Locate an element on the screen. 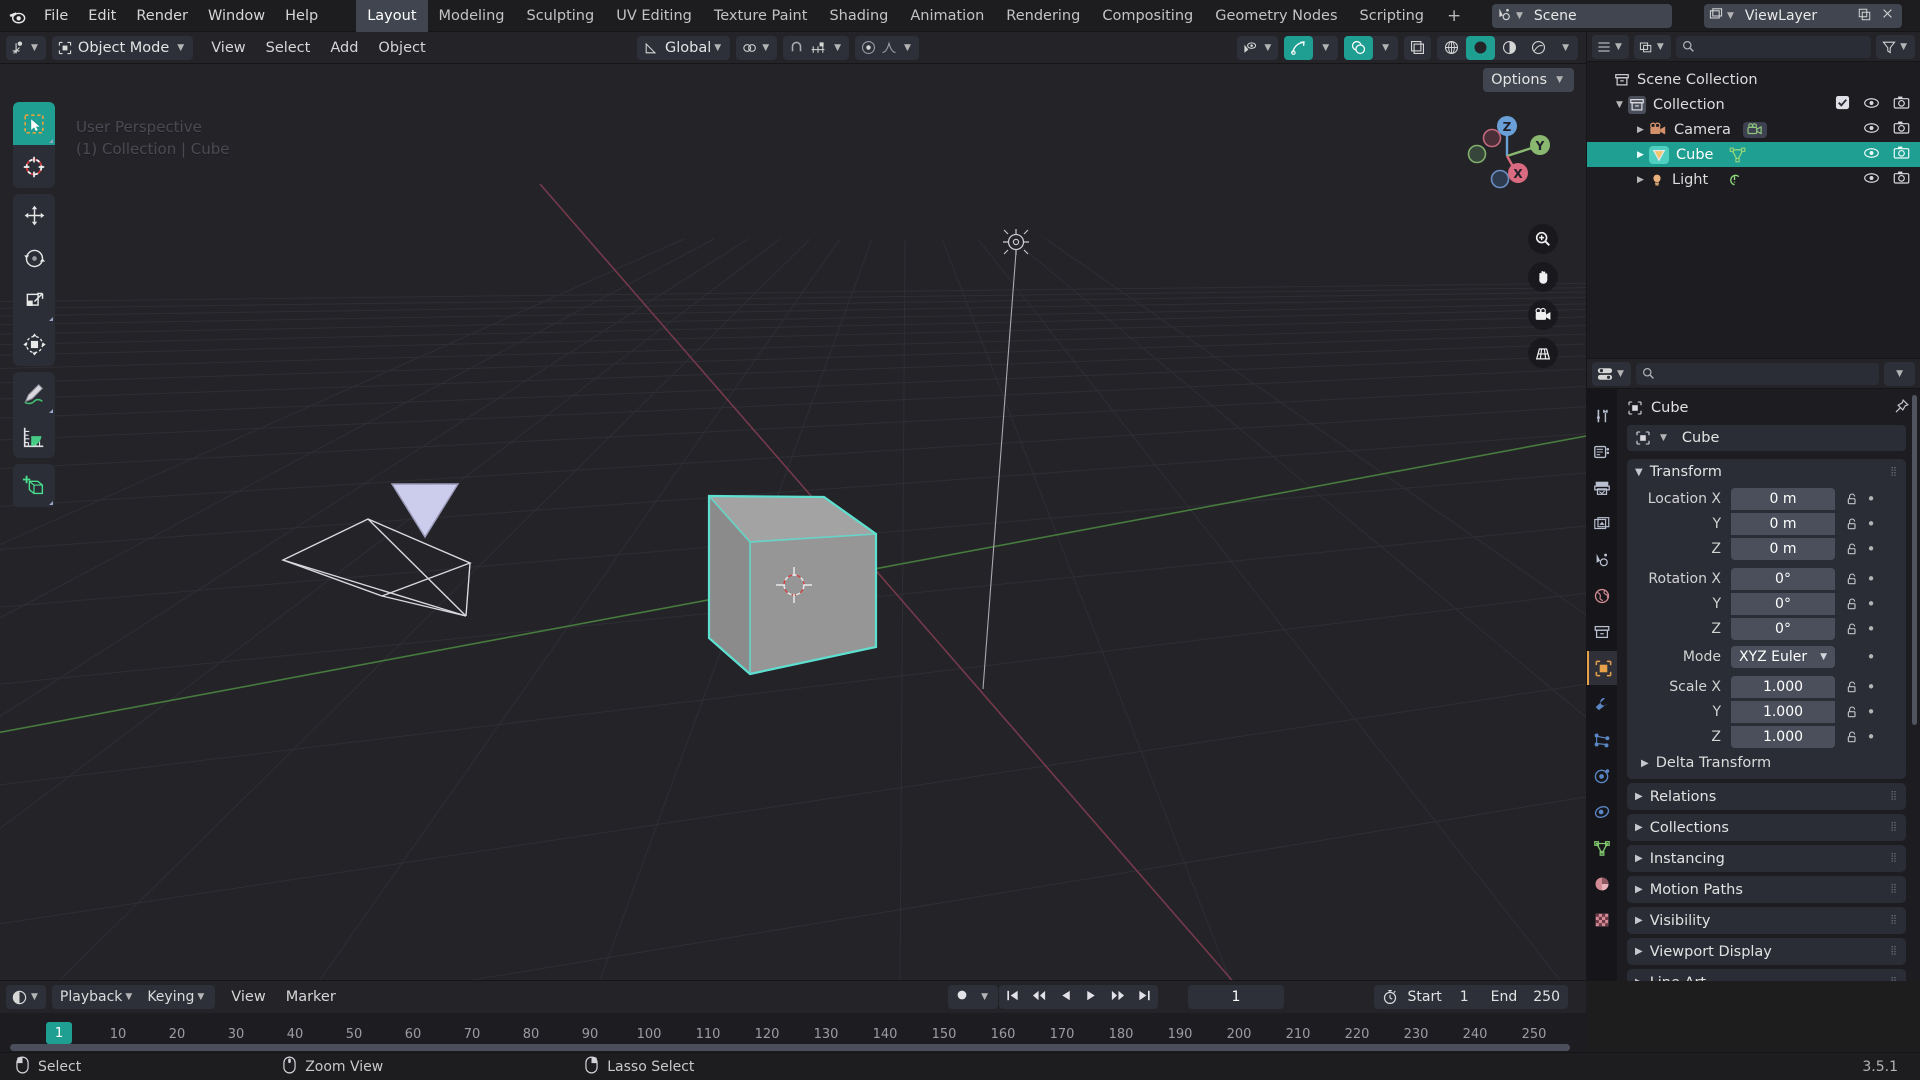 This screenshot has height=1080, width=1920. properties-tab-render is located at coordinates (1602, 452).